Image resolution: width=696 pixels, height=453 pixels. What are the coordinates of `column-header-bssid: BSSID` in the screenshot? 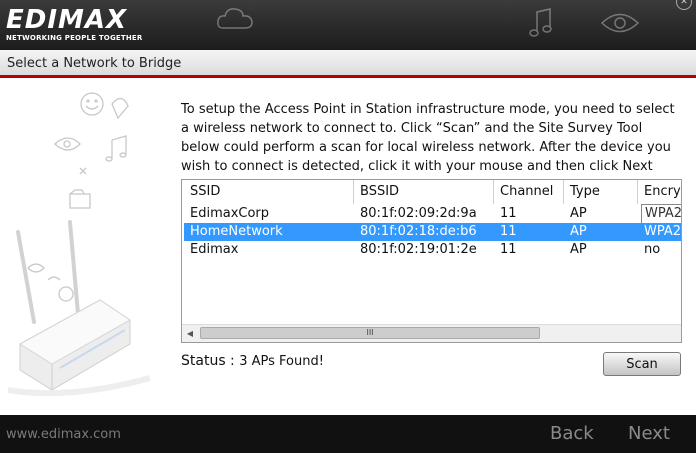 It's located at (424, 192).